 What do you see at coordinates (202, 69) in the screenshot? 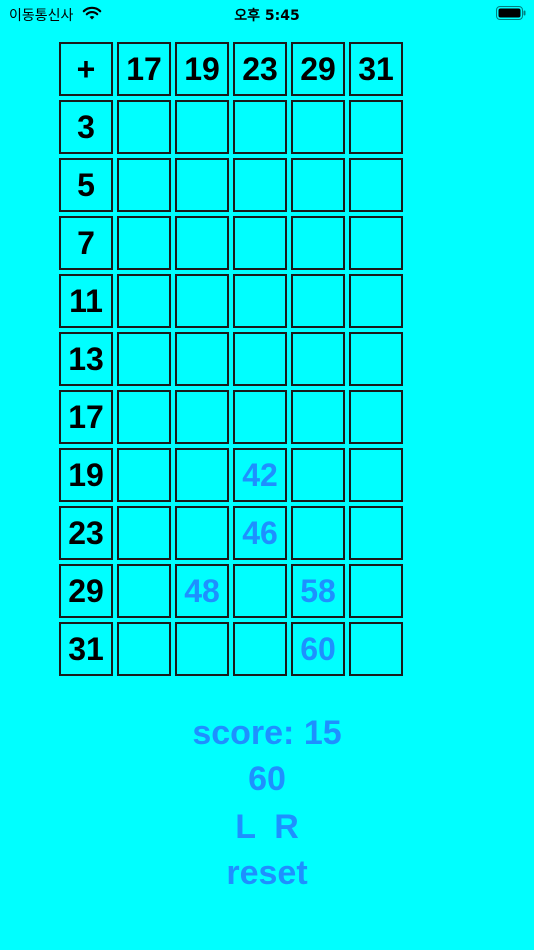
I see `column-header-cell: 19` at bounding box center [202, 69].